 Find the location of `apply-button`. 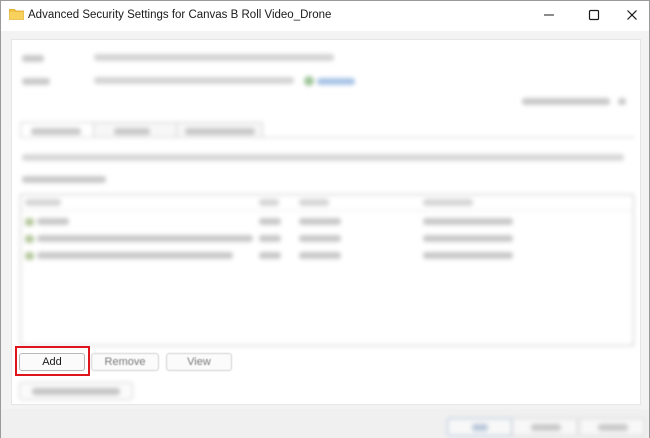

apply-button is located at coordinates (612, 427).